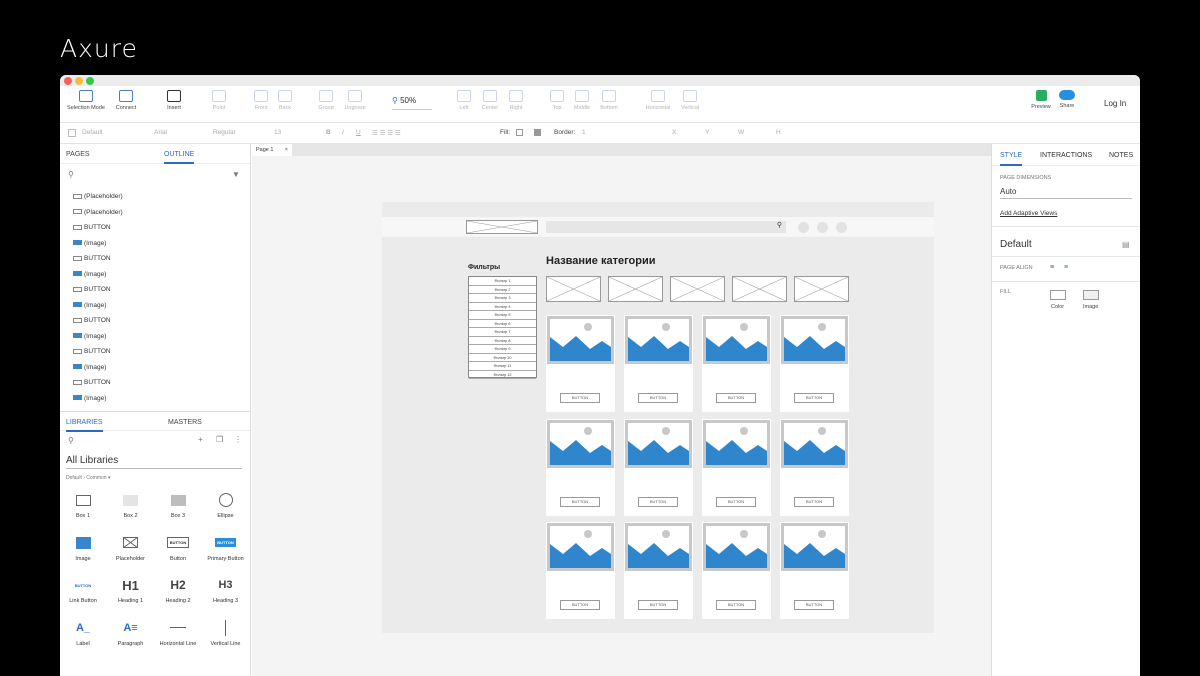 The height and width of the screenshot is (676, 1200). Describe the element at coordinates (358, 132) in the screenshot. I see `underline-icon: U` at that location.